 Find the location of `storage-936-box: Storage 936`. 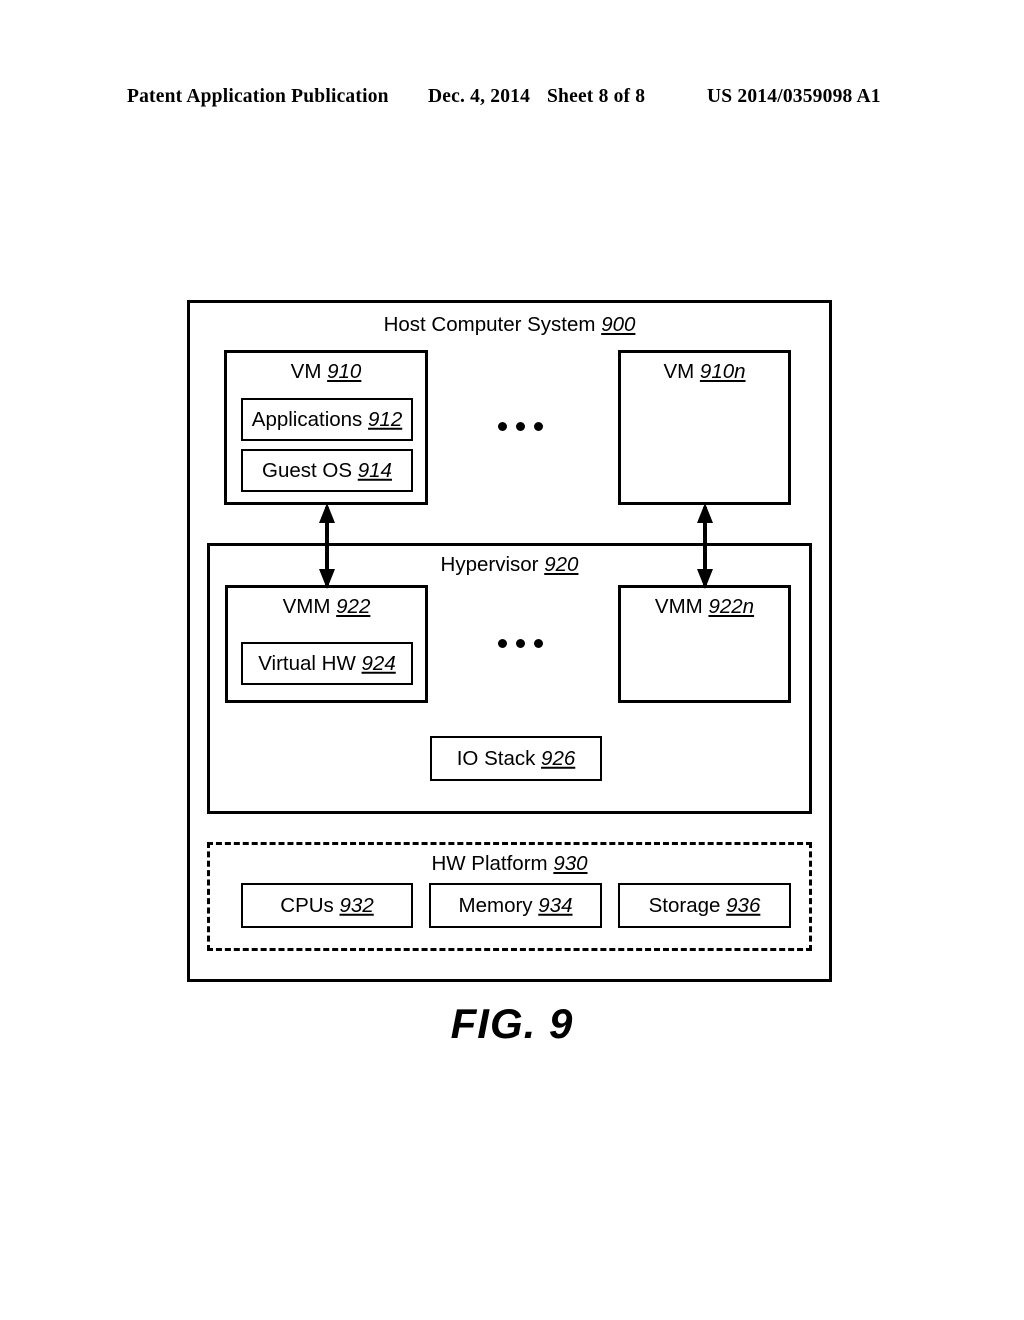

storage-936-box: Storage 936 is located at coordinates (704, 905).